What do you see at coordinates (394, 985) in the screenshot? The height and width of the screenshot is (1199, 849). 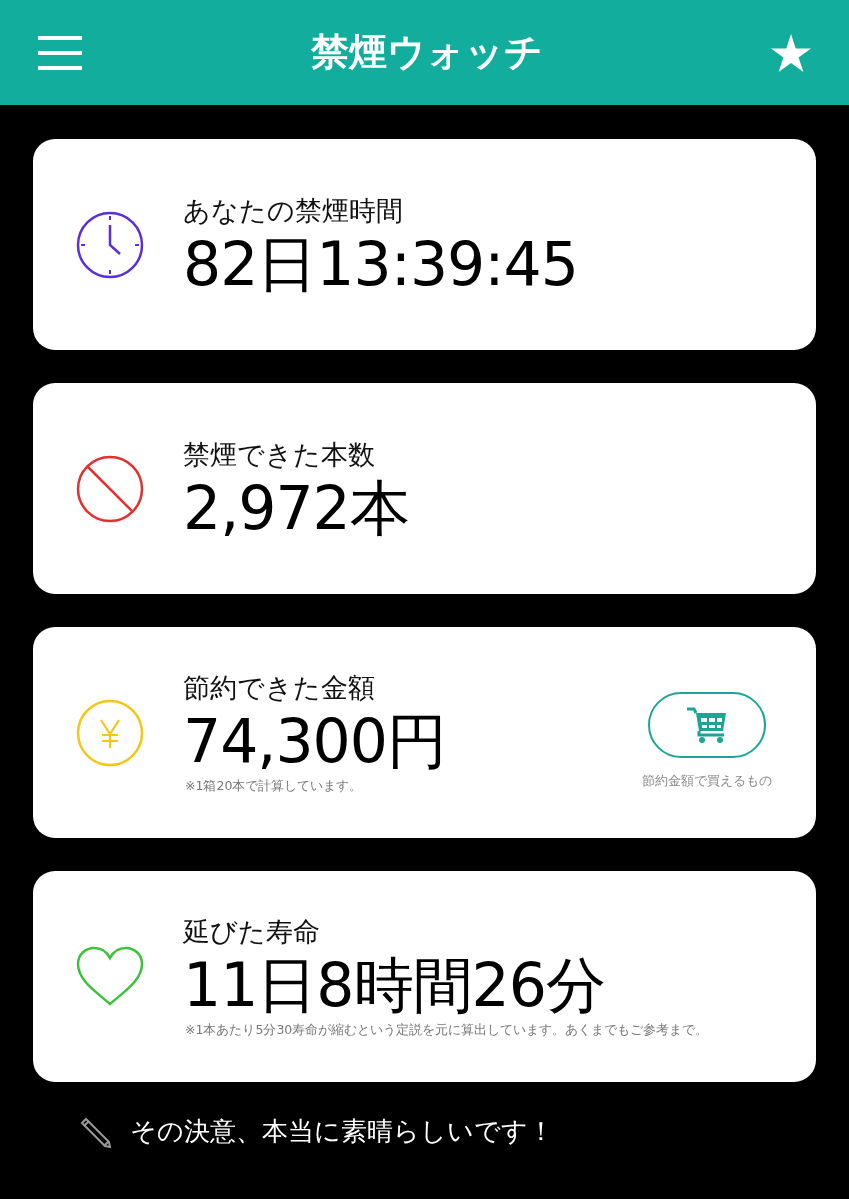 I see `stat-value: 11日8時間26分` at bounding box center [394, 985].